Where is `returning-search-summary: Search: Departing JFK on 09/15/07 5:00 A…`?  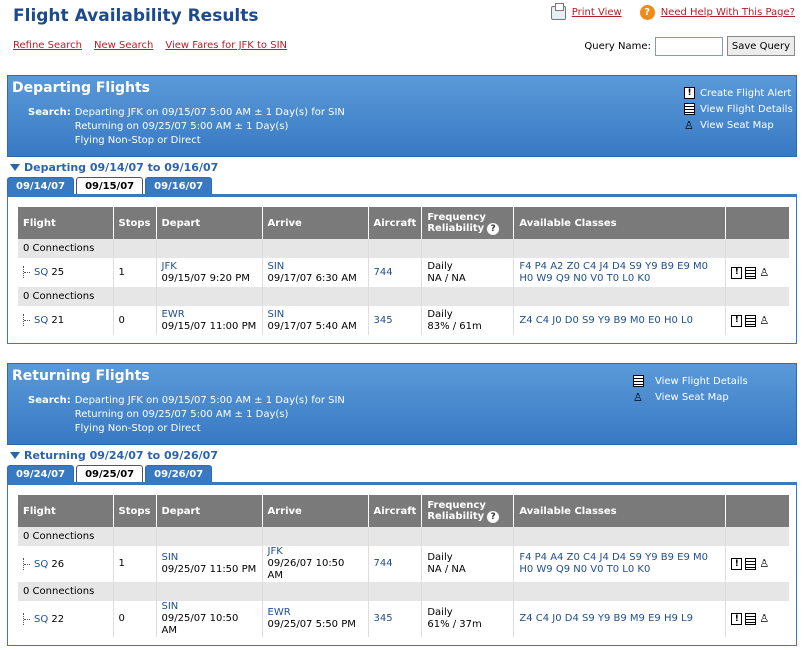
returning-search-summary: Search: Departing JFK on 09/15/07 5:00 A… is located at coordinates (186, 415).